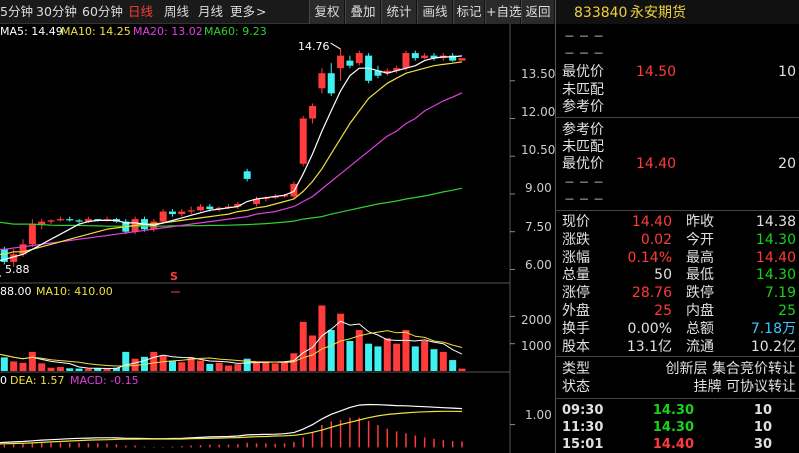  I want to click on volume-ma10-line, so click(231, 348).